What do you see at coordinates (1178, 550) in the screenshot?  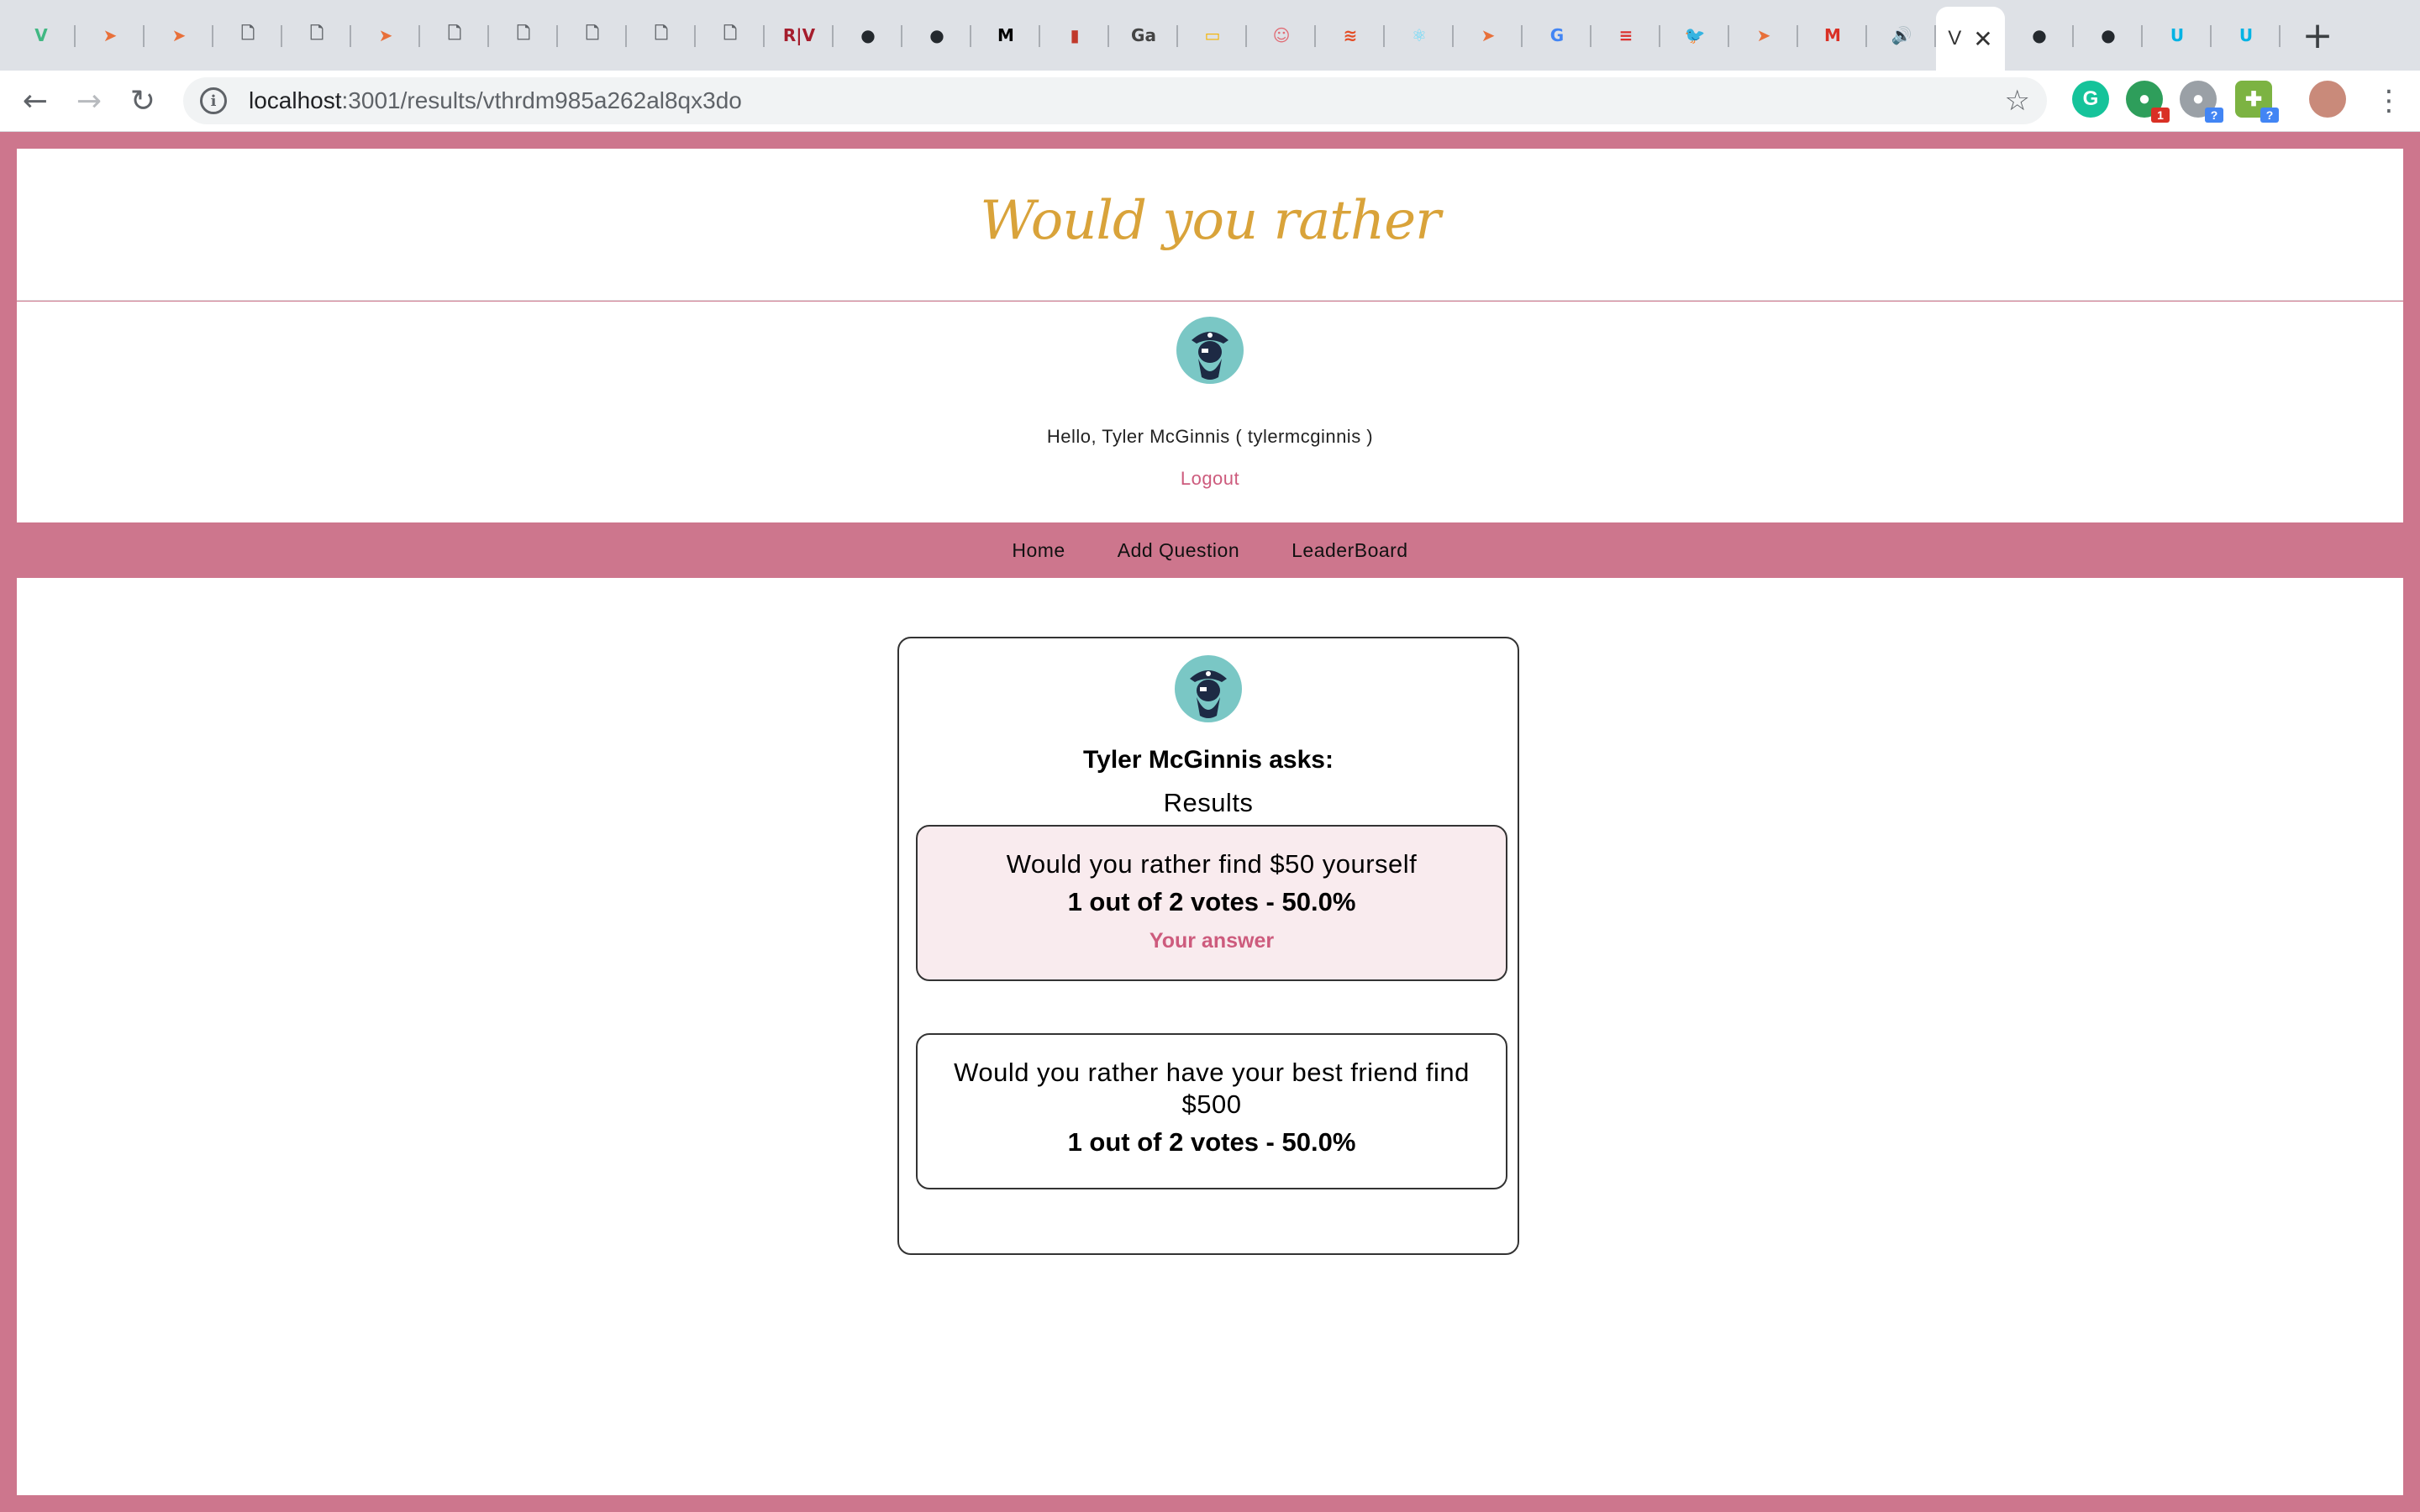 I see `nav-add-question: Add Question` at bounding box center [1178, 550].